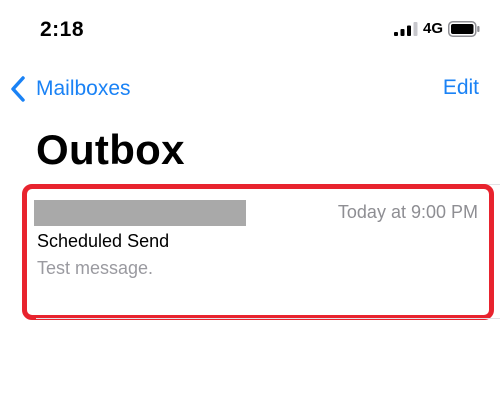  Describe the element at coordinates (95, 268) in the screenshot. I see `mail-preview: Test message.` at that location.